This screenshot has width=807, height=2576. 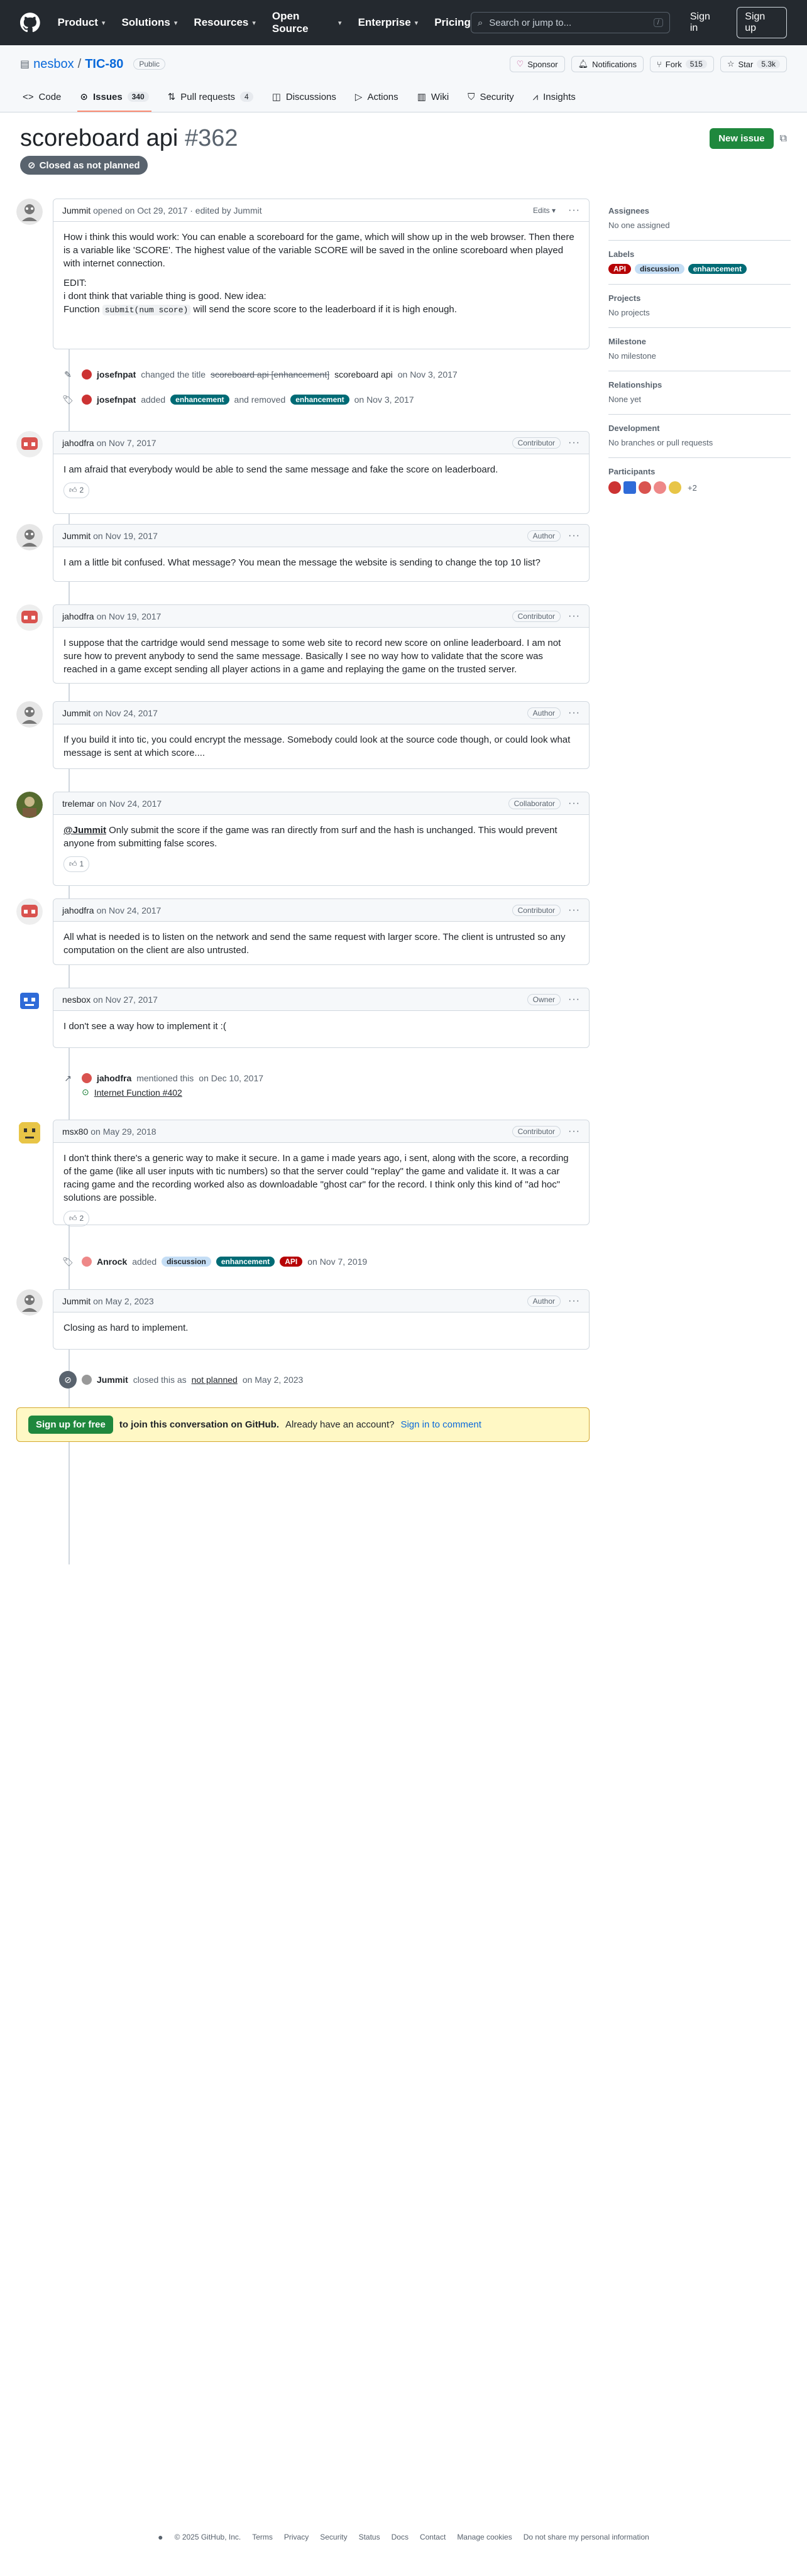 I want to click on sign-up-free-button: Sign up for free, so click(x=70, y=1425).